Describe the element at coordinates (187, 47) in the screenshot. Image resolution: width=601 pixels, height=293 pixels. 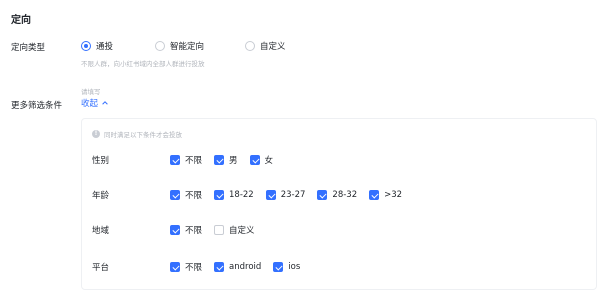
I see `radio-label: 智能定向` at that location.